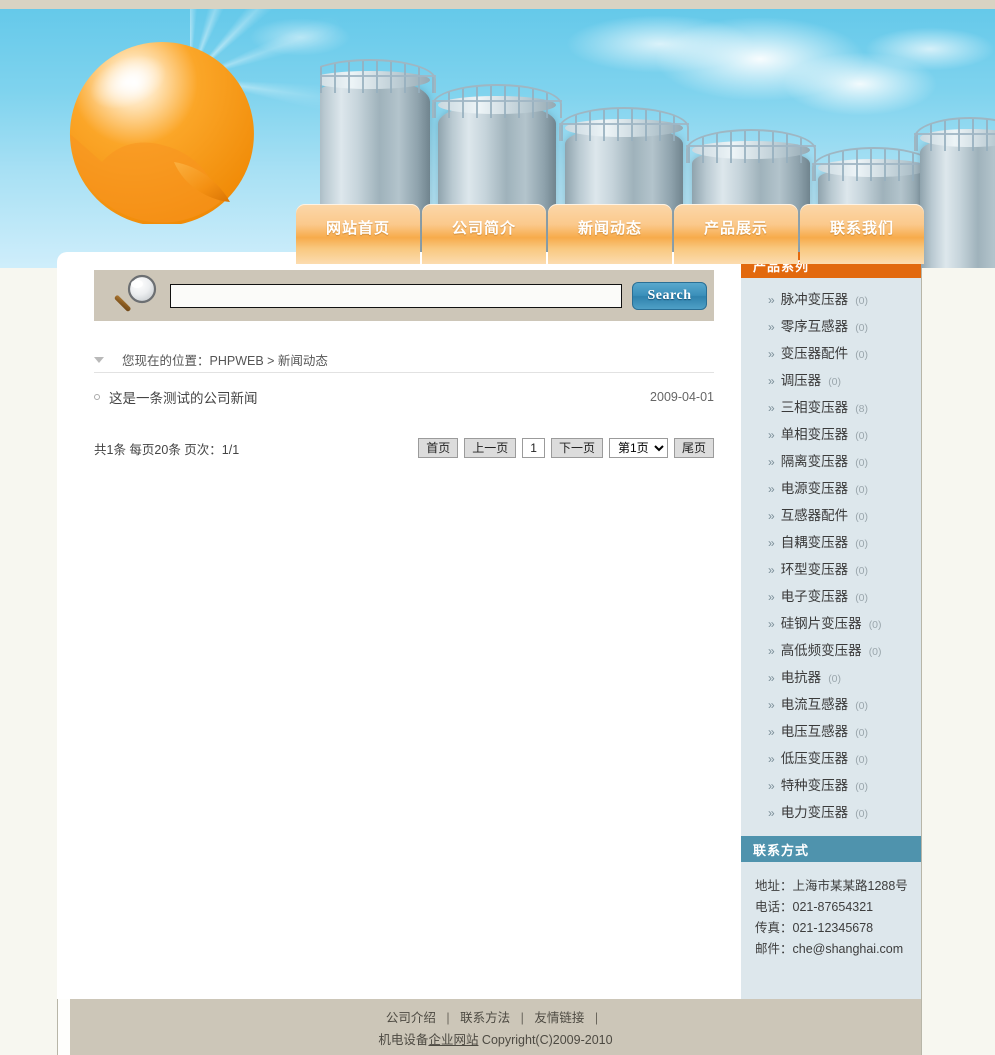 Image resolution: width=995 pixels, height=1055 pixels. What do you see at coordinates (693, 448) in the screenshot?
I see `pagination-last-button: 尾页` at bounding box center [693, 448].